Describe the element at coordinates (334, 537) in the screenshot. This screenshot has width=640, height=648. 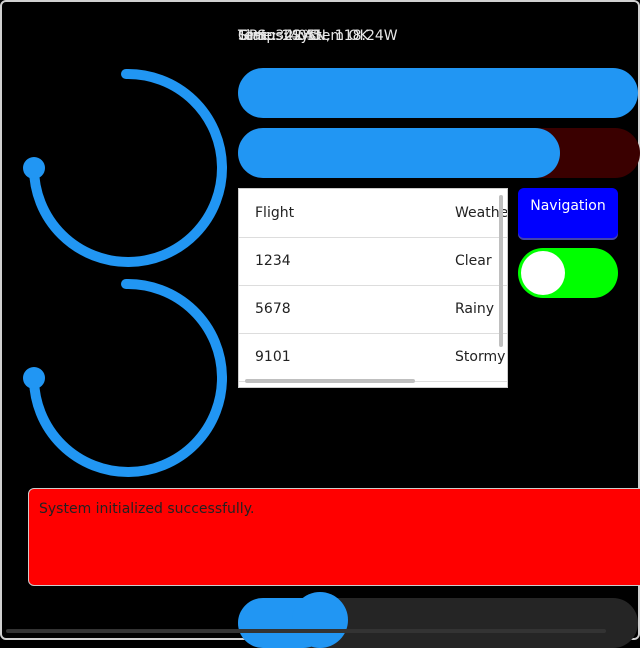
I see `message-box: System initialized successfully.` at that location.